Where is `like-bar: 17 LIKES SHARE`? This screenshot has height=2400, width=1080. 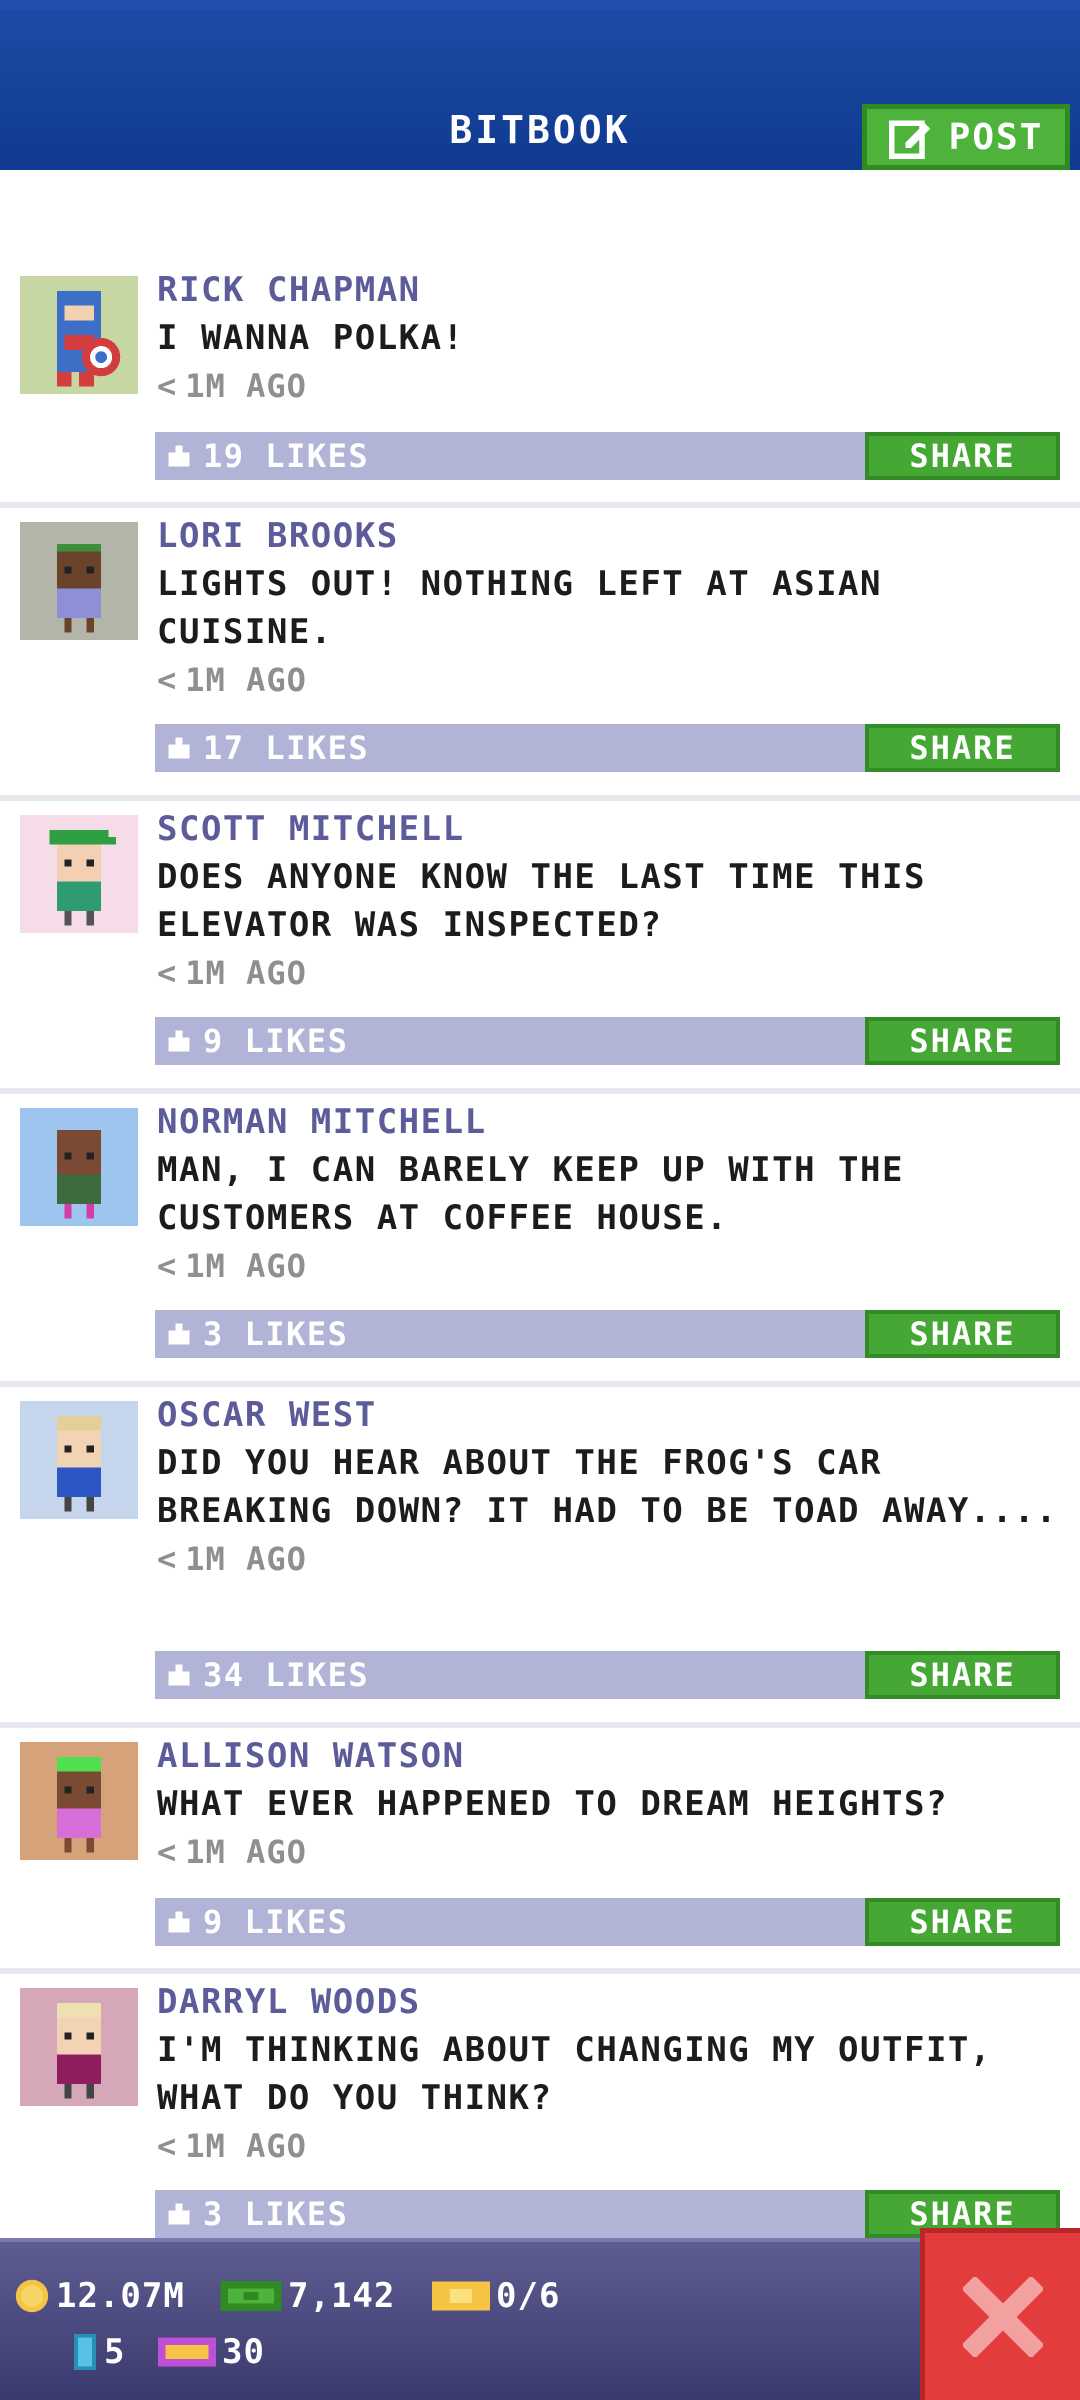 like-bar: 17 LIKES SHARE is located at coordinates (607, 748).